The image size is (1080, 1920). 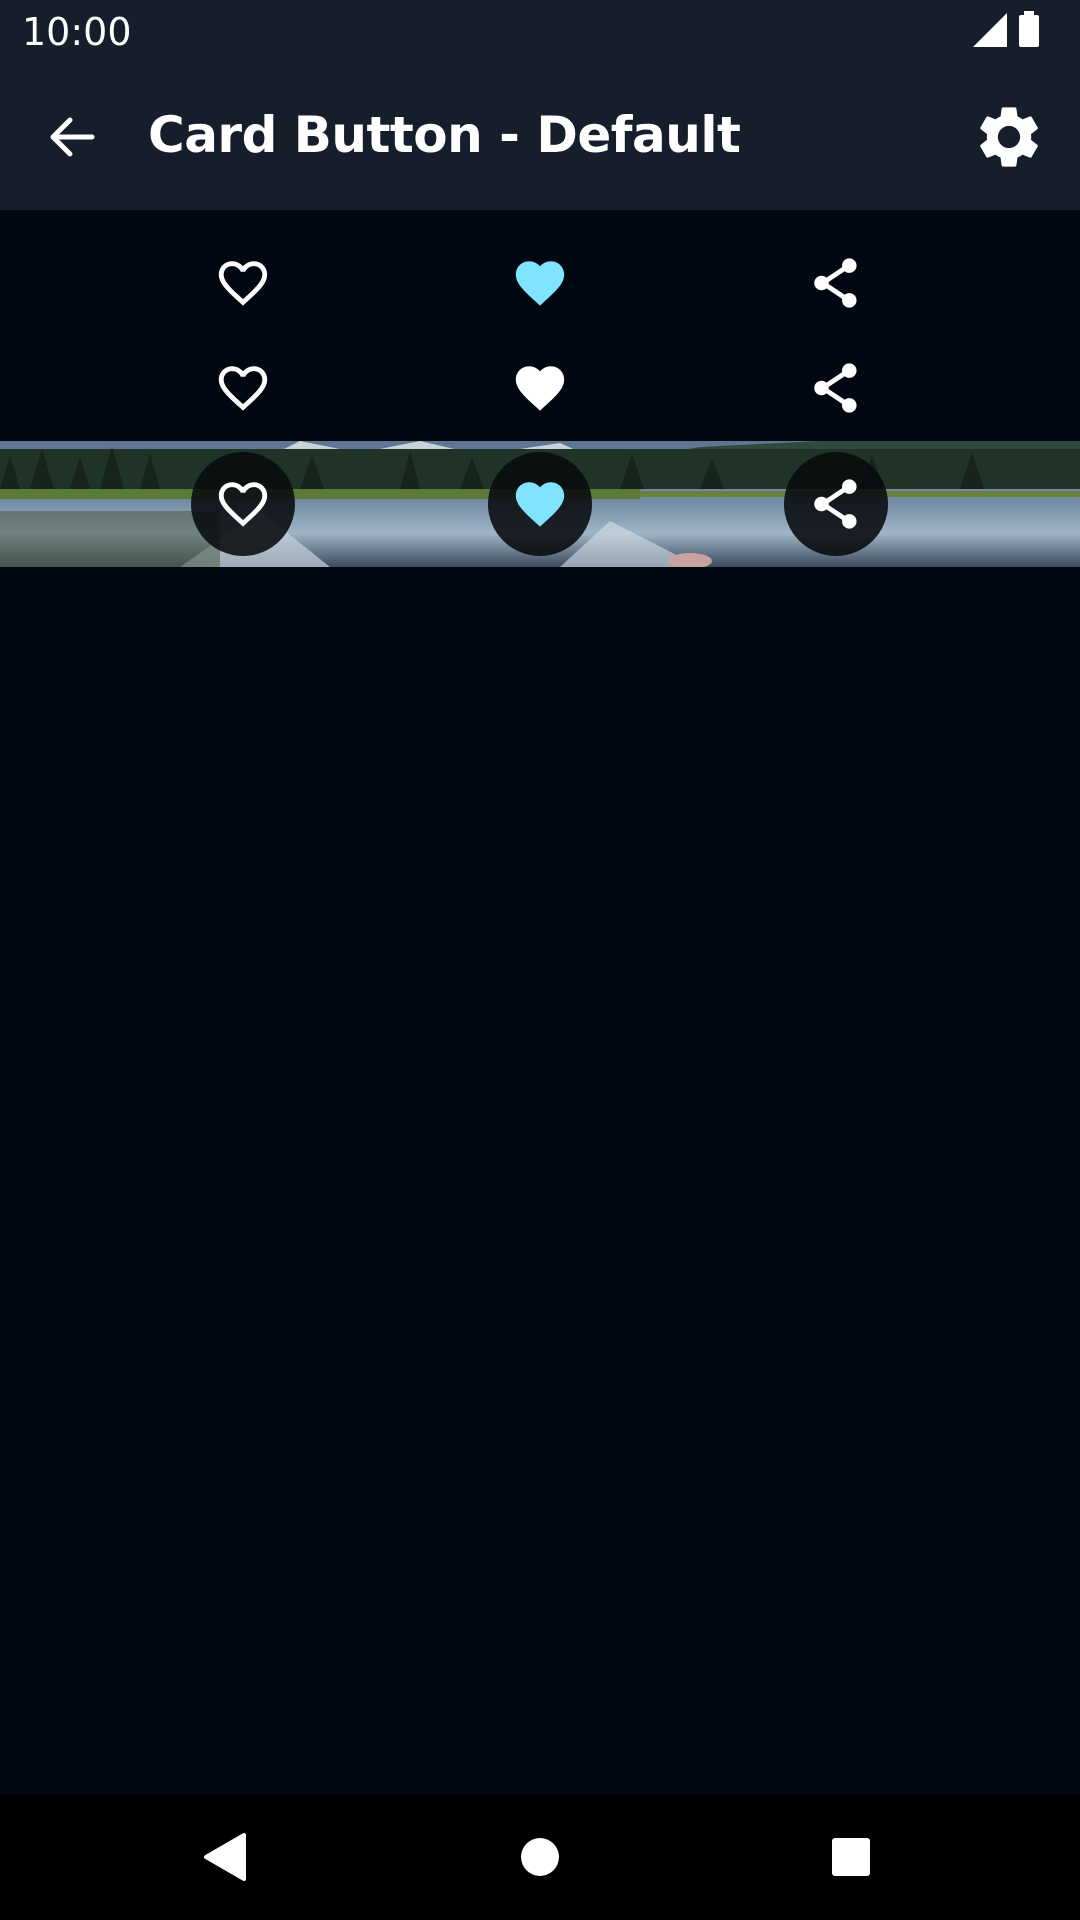 I want to click on arrow-back-icon, so click(x=72, y=137).